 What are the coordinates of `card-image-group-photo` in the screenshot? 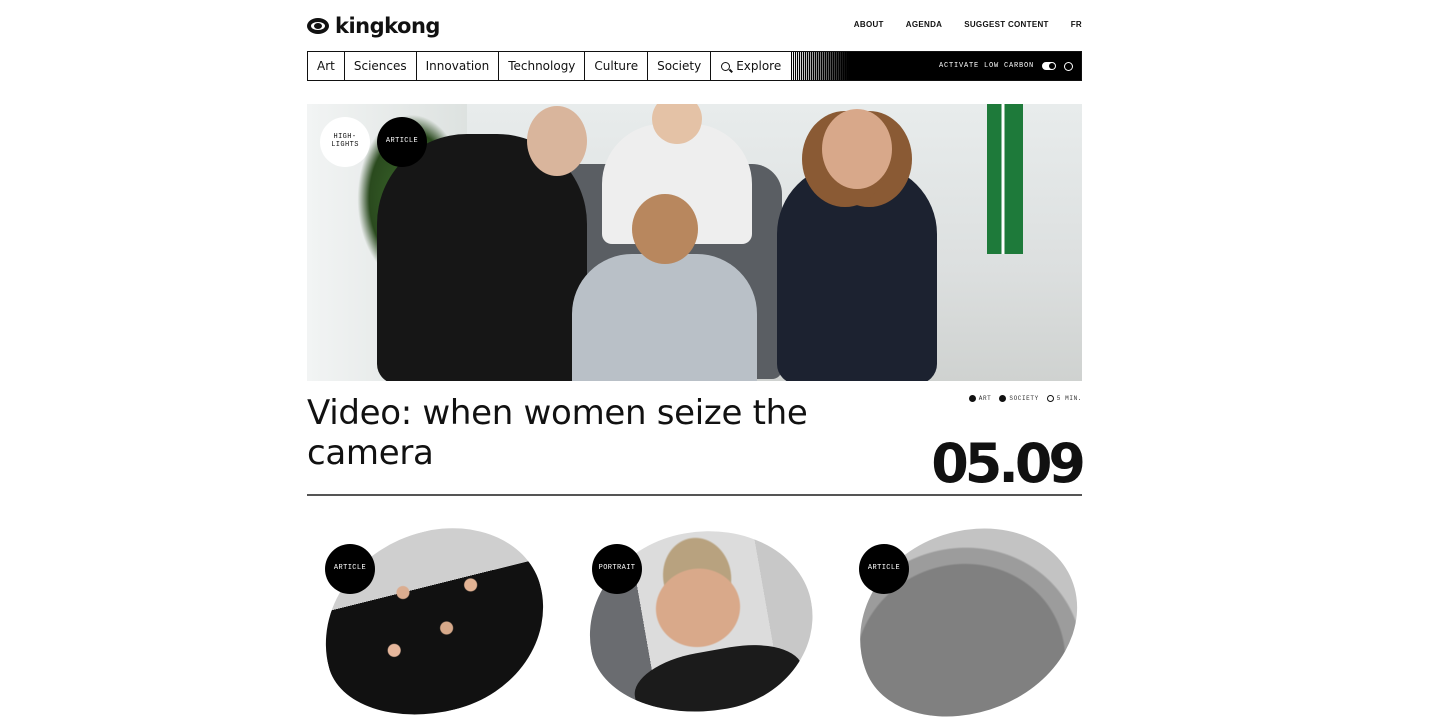 It's located at (433, 613).